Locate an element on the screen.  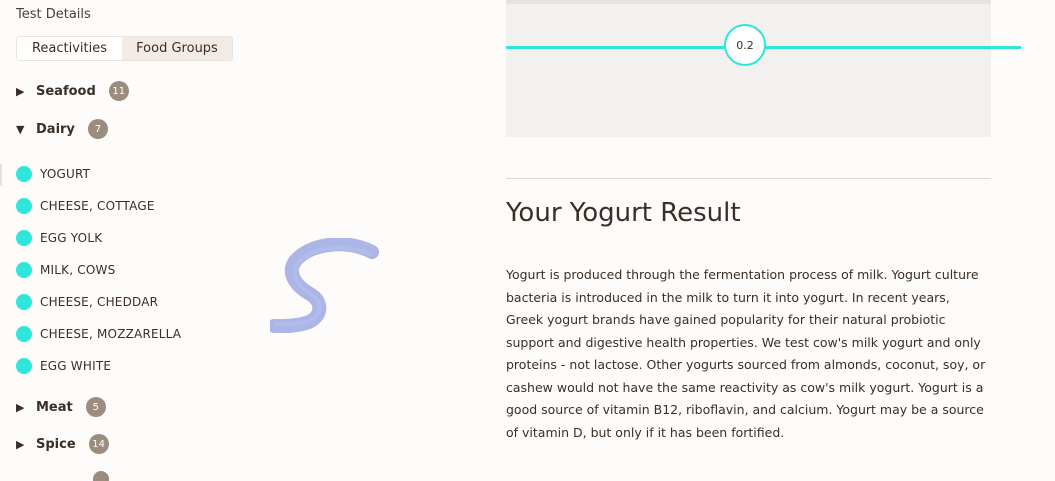
food-item-cheese-mozzarella: CHEESE, MOZZARELLA is located at coordinates (98, 334).